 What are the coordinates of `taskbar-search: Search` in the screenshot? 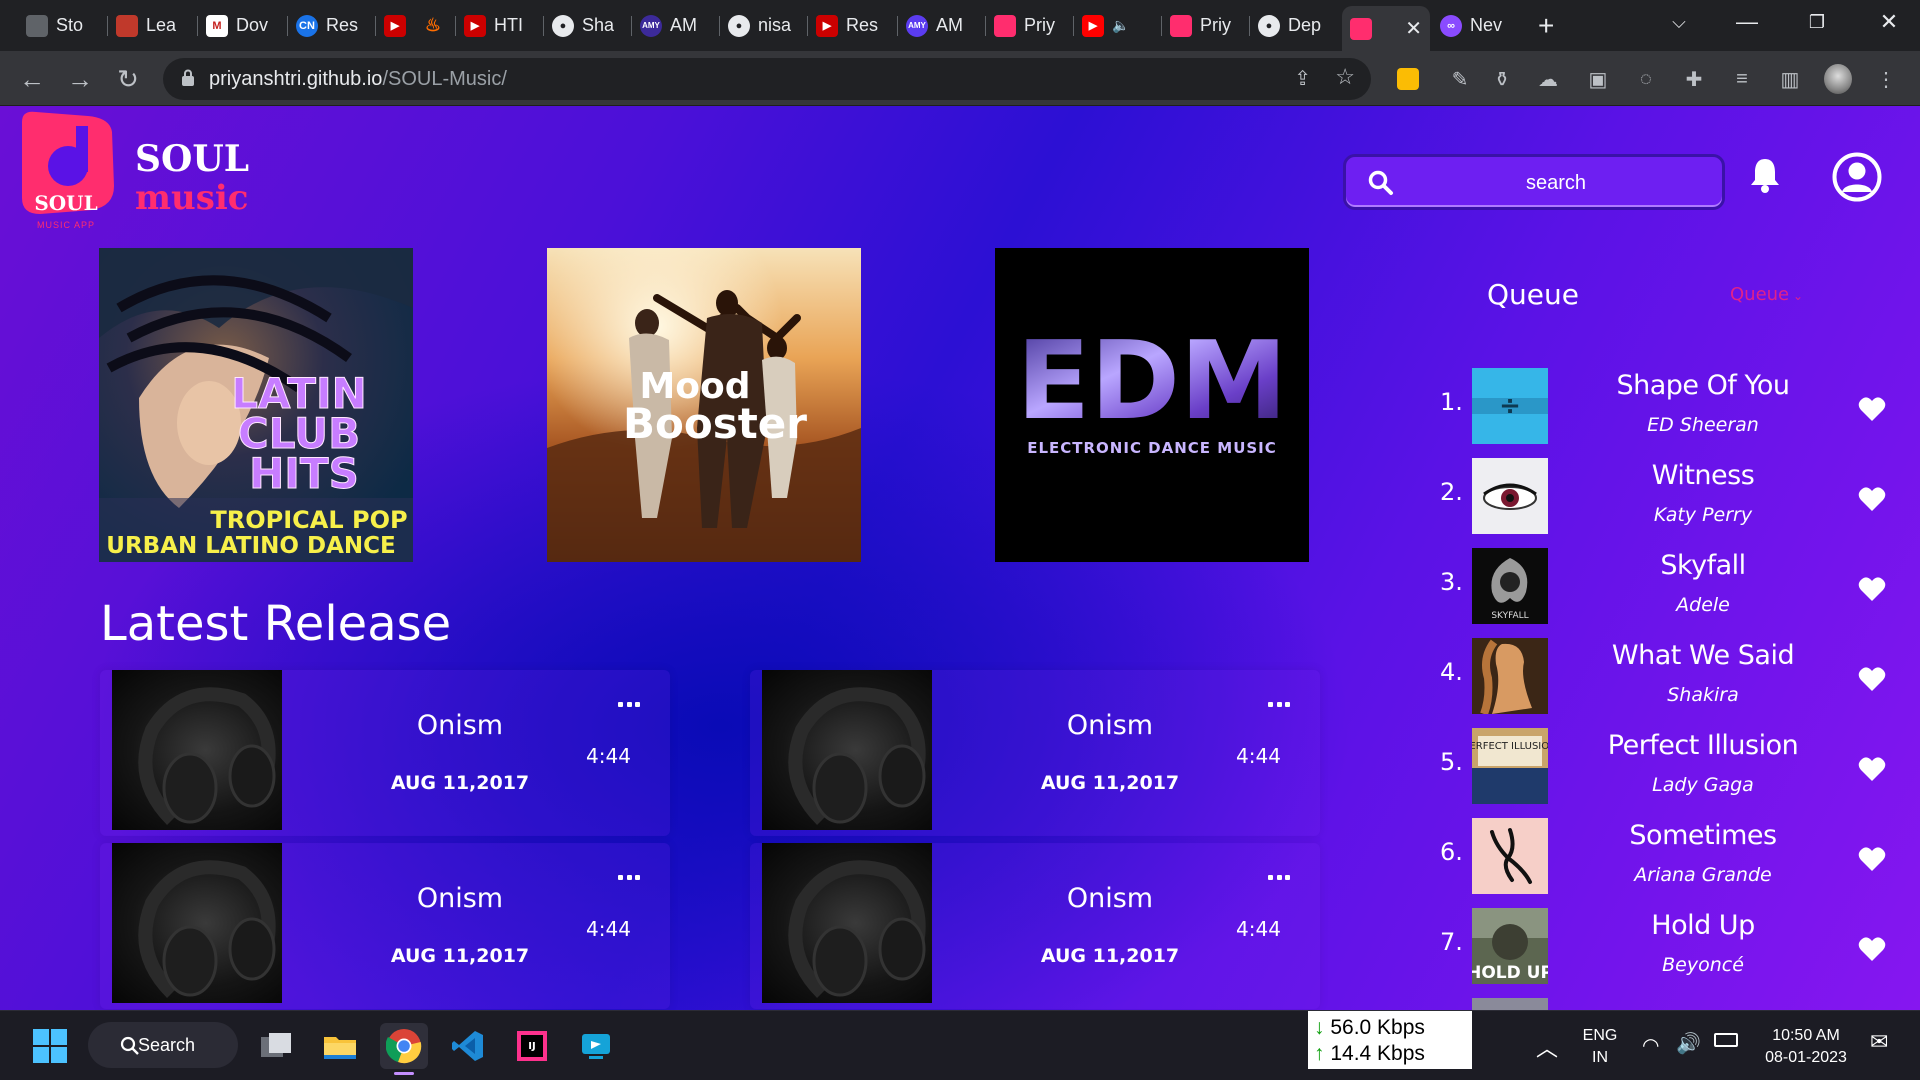 It's located at (163, 1045).